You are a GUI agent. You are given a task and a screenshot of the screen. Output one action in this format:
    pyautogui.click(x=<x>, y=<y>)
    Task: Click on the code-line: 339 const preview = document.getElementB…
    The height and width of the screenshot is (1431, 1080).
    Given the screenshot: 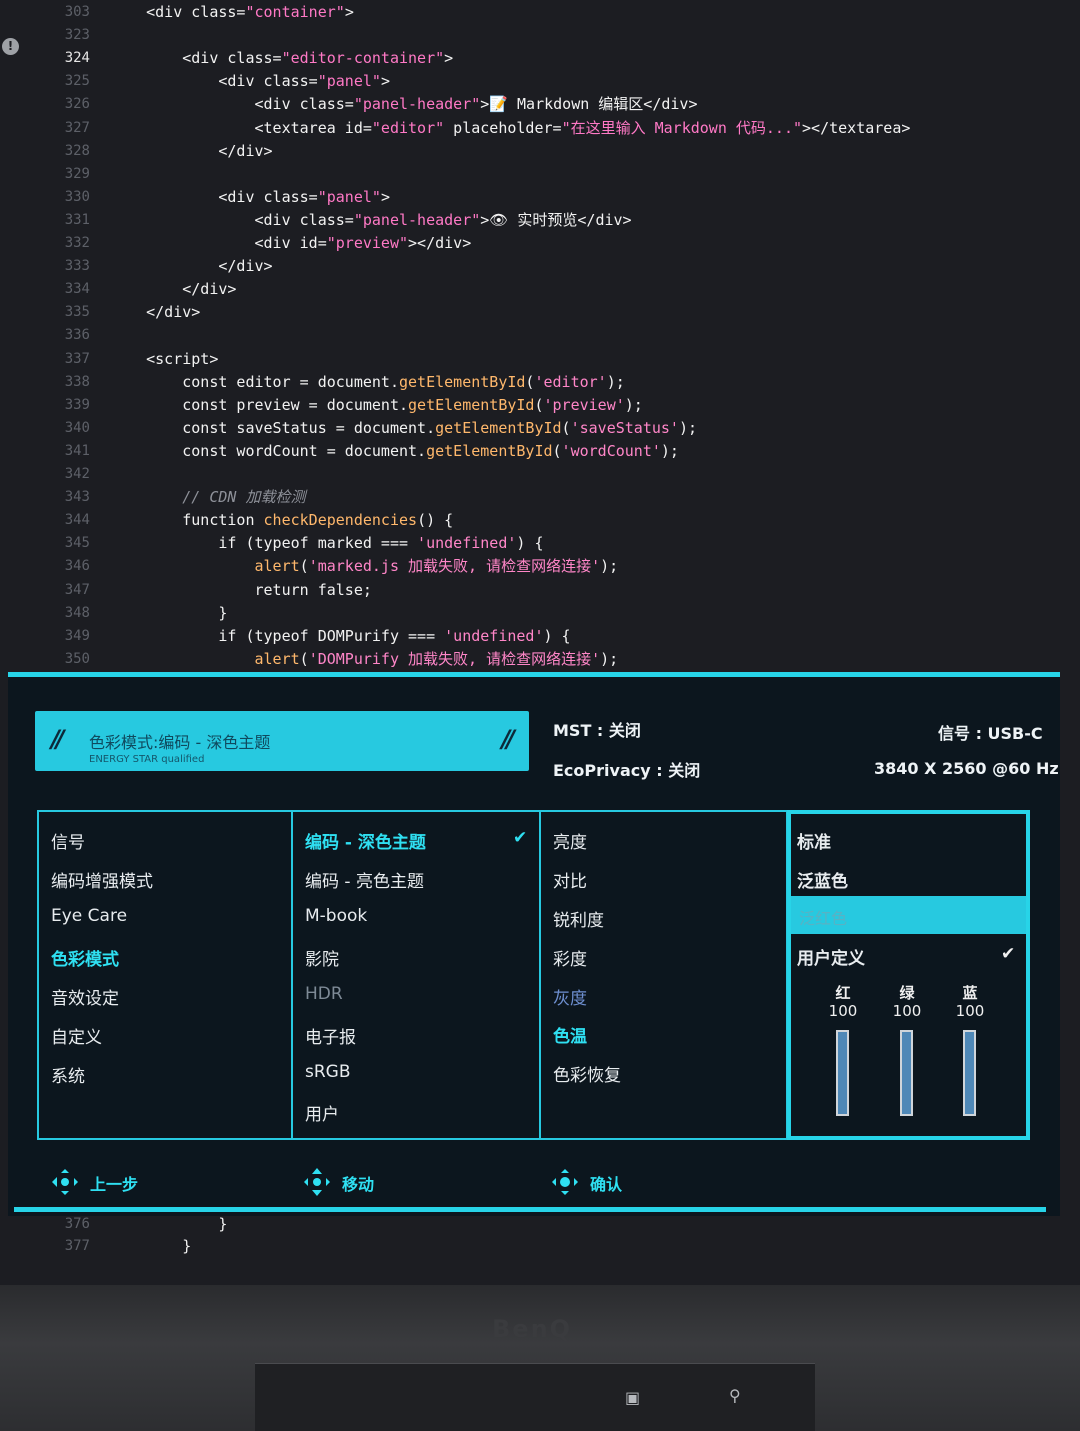 What is the action you would take?
    pyautogui.click(x=540, y=405)
    